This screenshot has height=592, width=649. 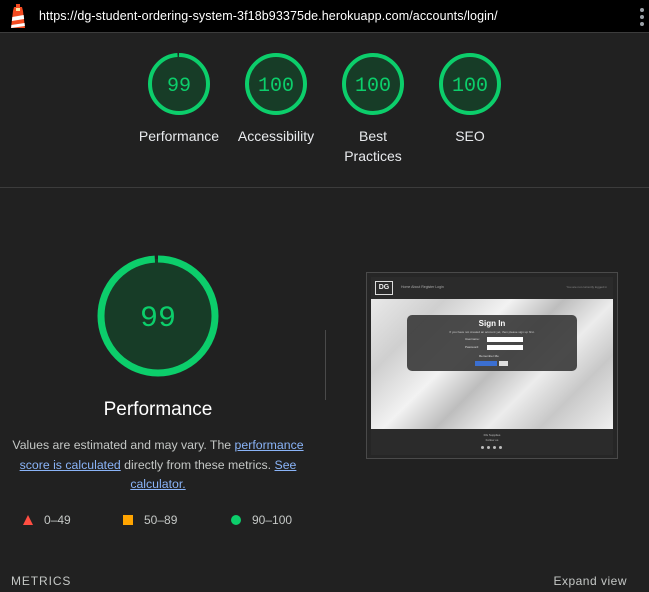 What do you see at coordinates (472, 339) in the screenshot?
I see `thumb-label: Username:` at bounding box center [472, 339].